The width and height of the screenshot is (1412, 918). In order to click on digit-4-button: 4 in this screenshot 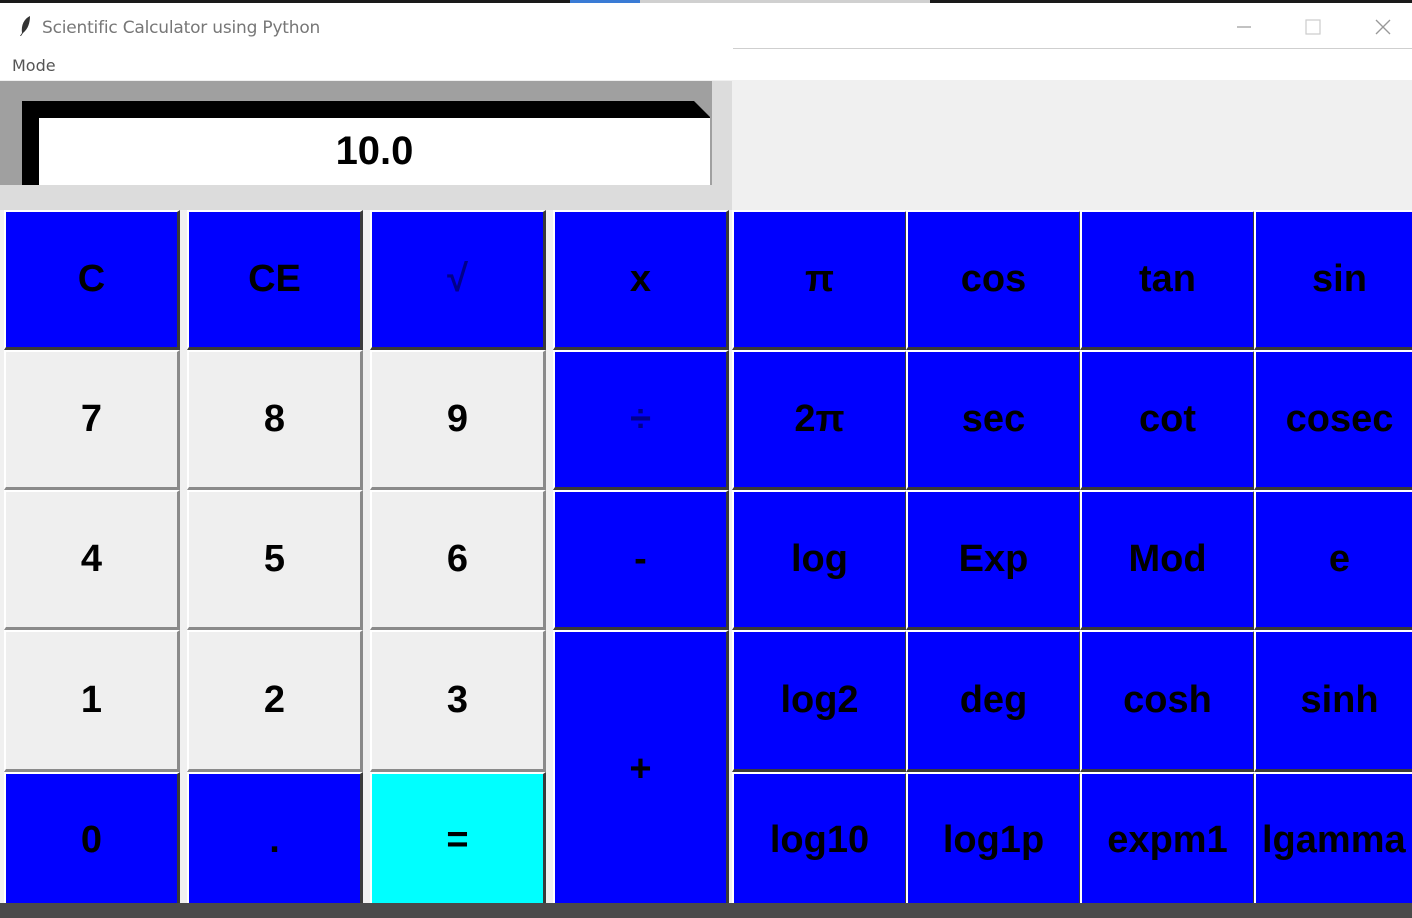, I will do `click(92, 560)`.